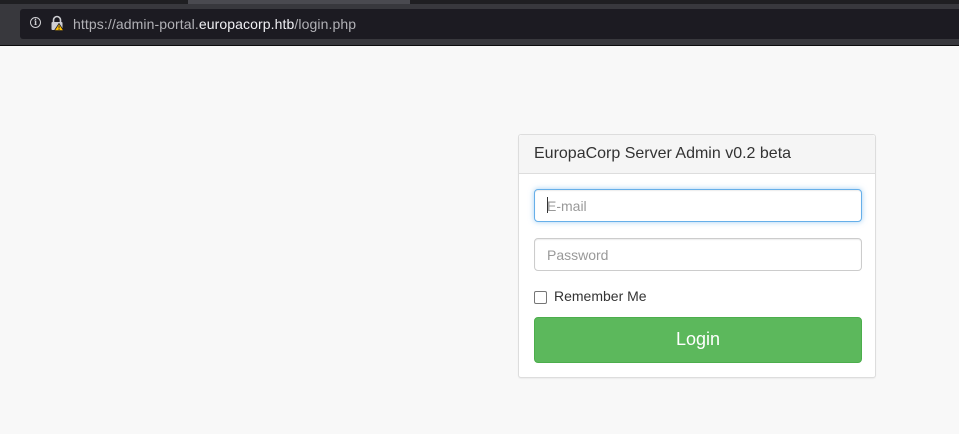 The height and width of the screenshot is (434, 959). I want to click on login-button: Login, so click(698, 340).